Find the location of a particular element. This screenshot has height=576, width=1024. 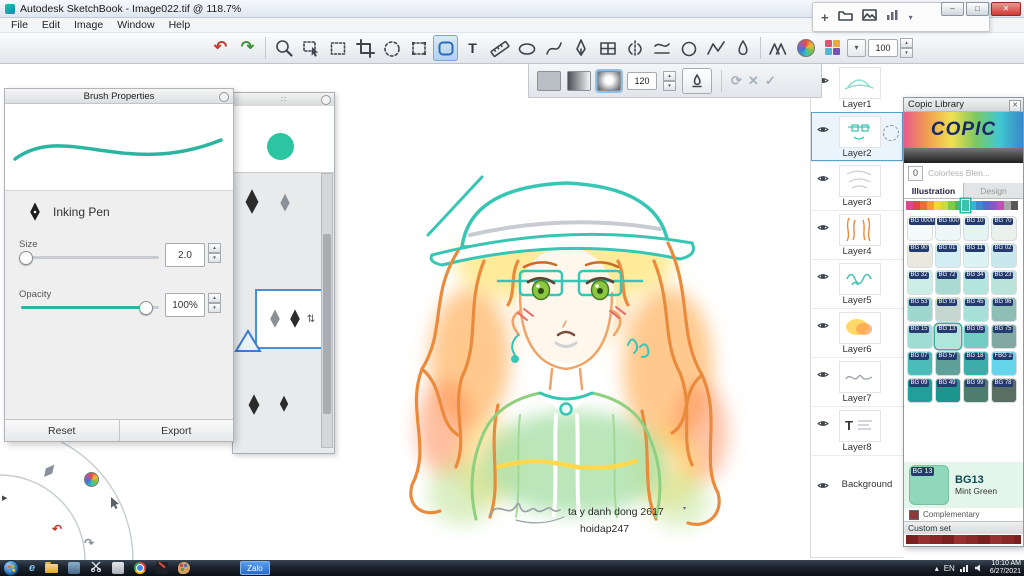

tray-volume-icon is located at coordinates (978, 567).